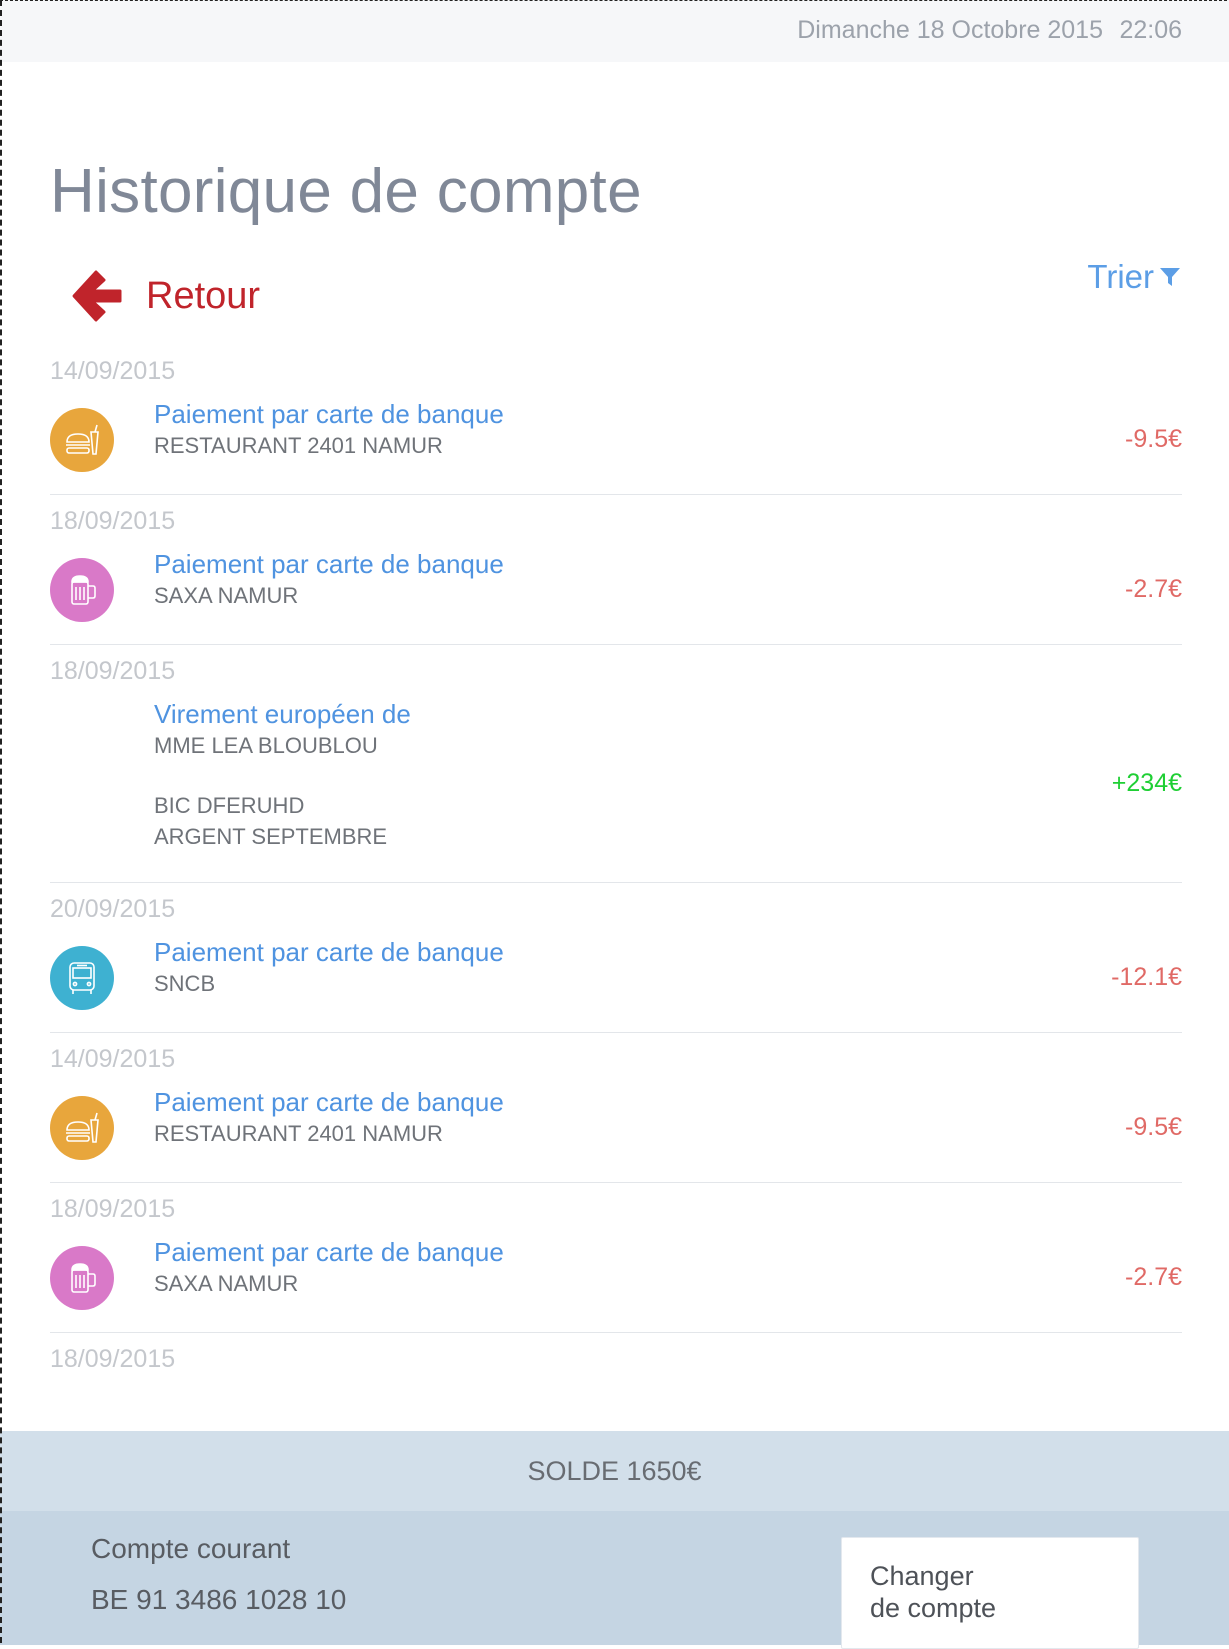 The image size is (1229, 1649). I want to click on transaction-amount: -12.1€, so click(1146, 977).